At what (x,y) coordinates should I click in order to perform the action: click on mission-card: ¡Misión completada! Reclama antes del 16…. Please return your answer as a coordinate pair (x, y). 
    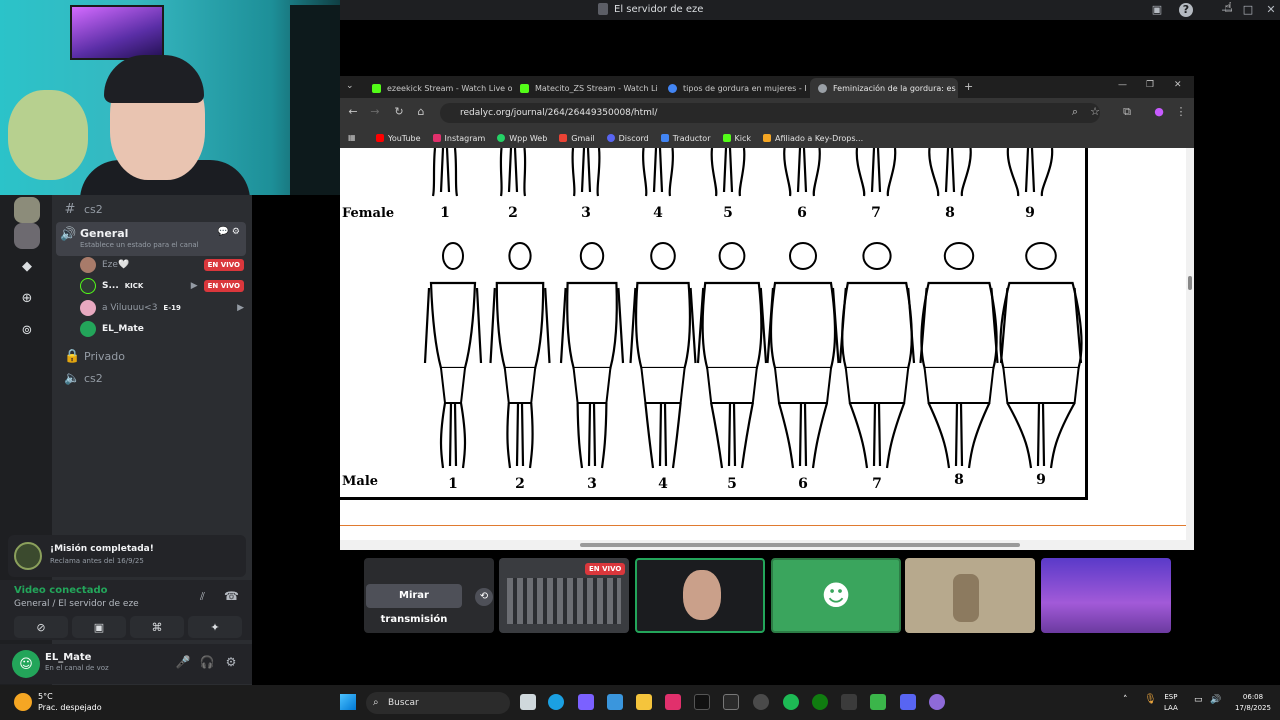
    Looking at the image, I should click on (127, 556).